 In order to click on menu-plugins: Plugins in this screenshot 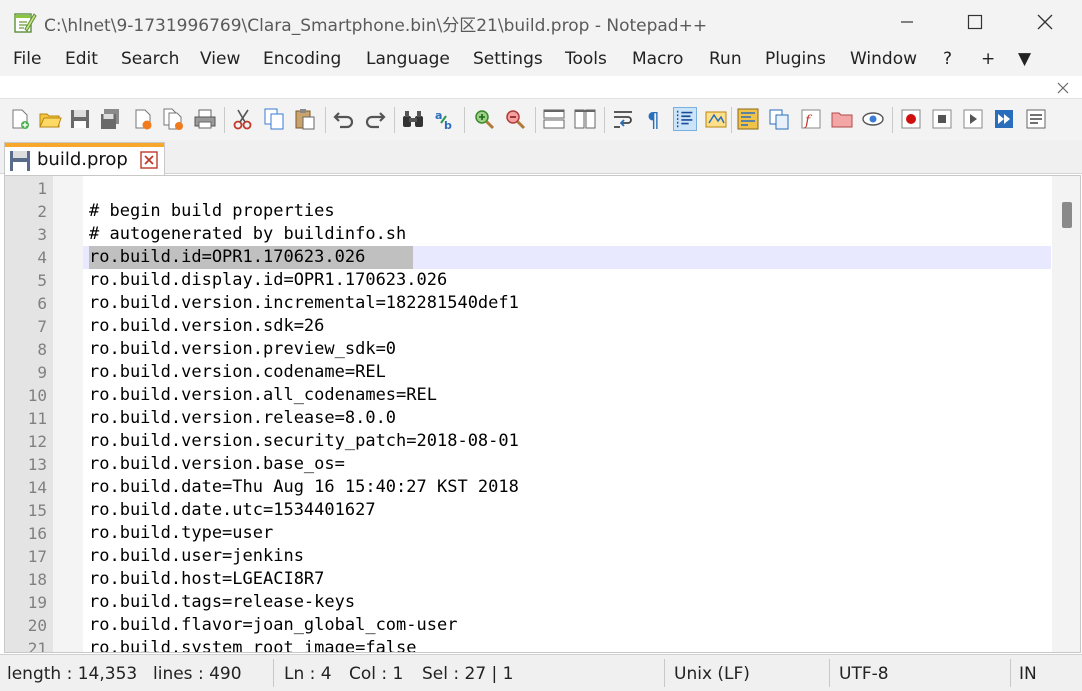, I will do `click(795, 59)`.